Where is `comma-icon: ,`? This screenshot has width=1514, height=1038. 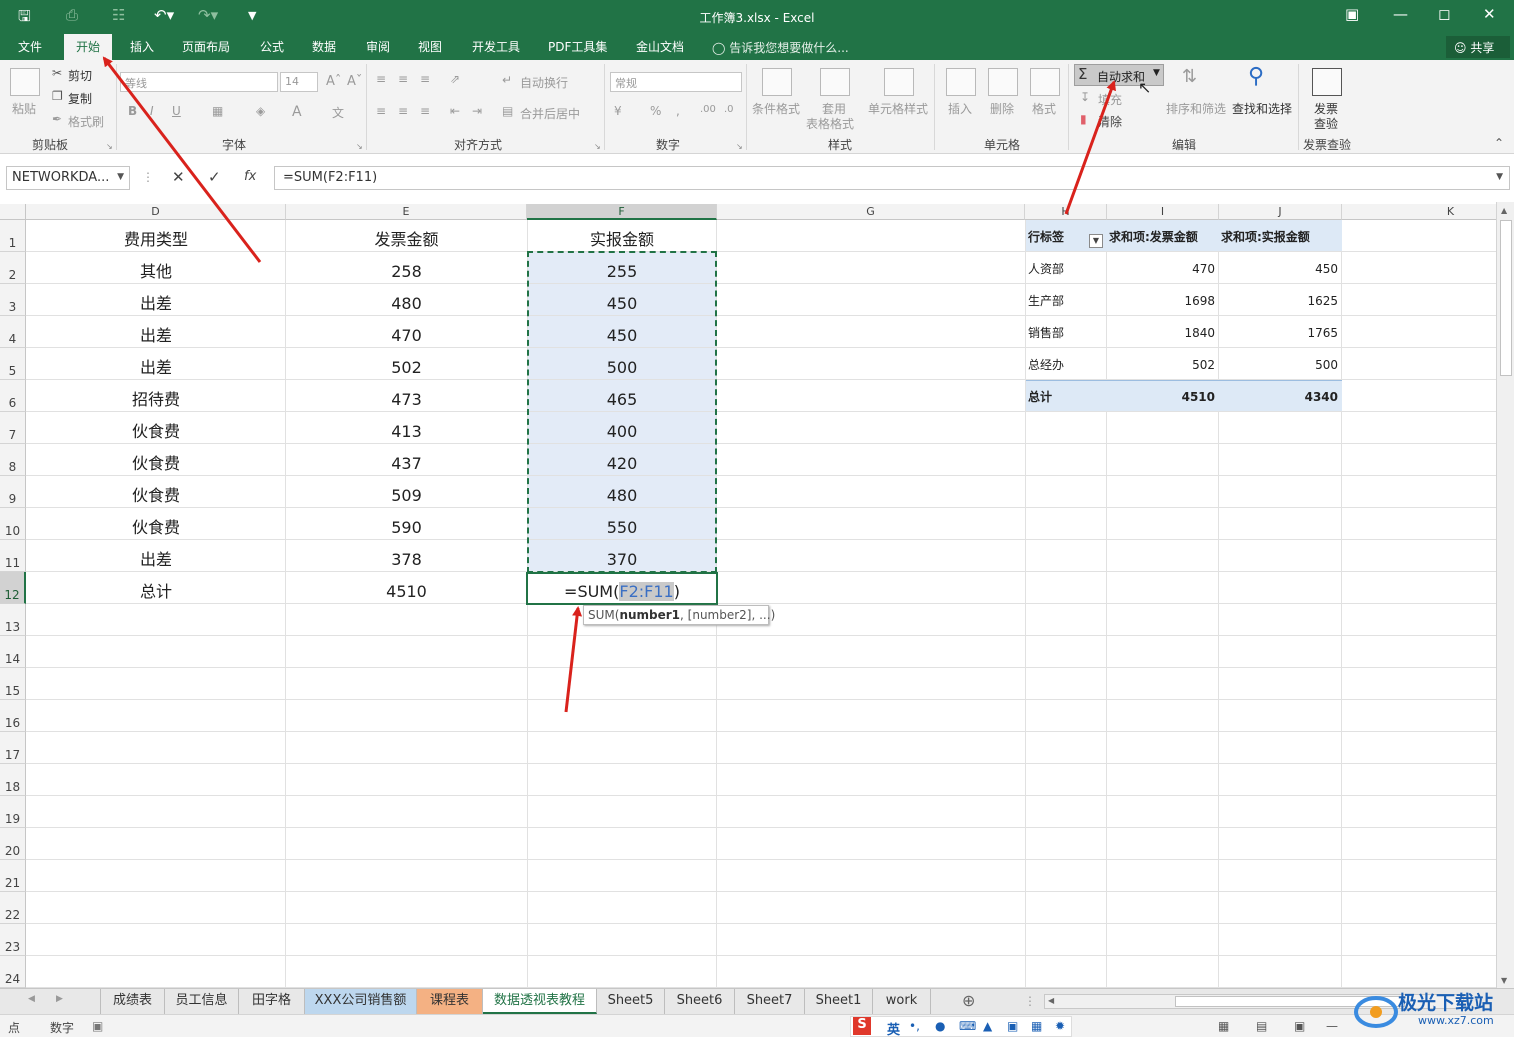
comma-icon: , is located at coordinates (678, 111).